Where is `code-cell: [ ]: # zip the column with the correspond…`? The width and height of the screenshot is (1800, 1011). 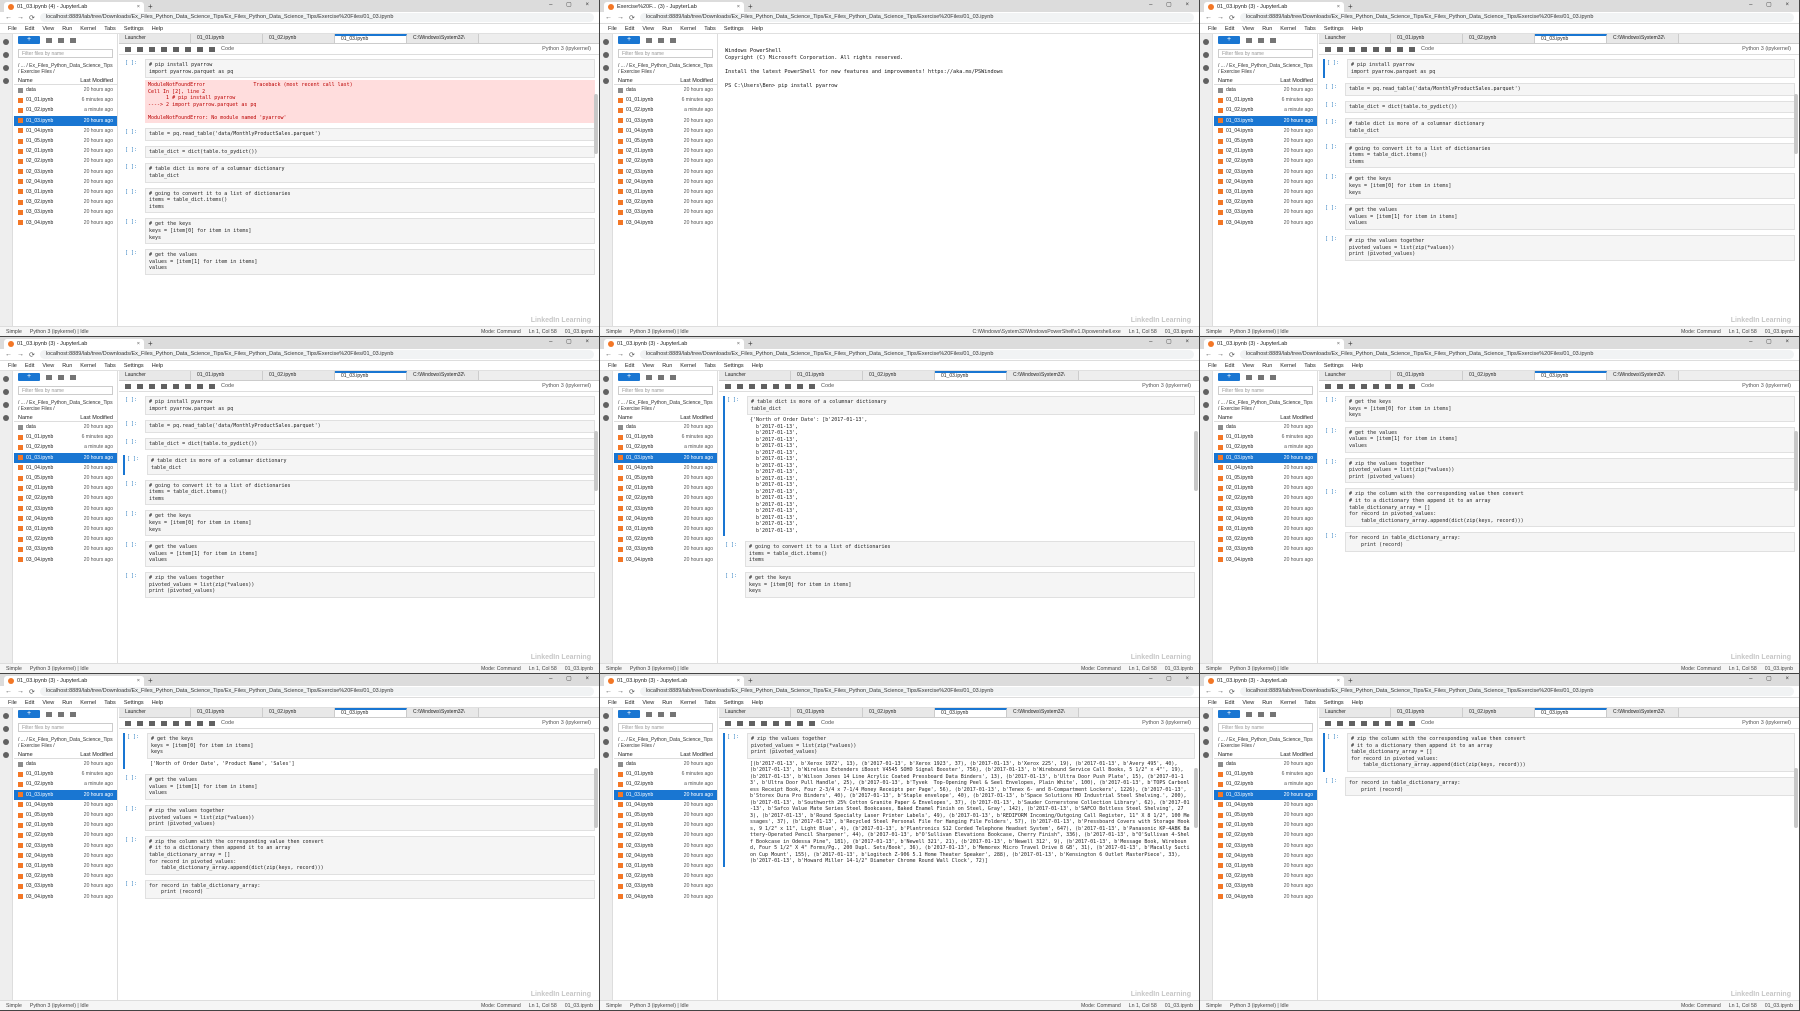
code-cell: [ ]: # zip the column with the correspond… is located at coordinates (1559, 508).